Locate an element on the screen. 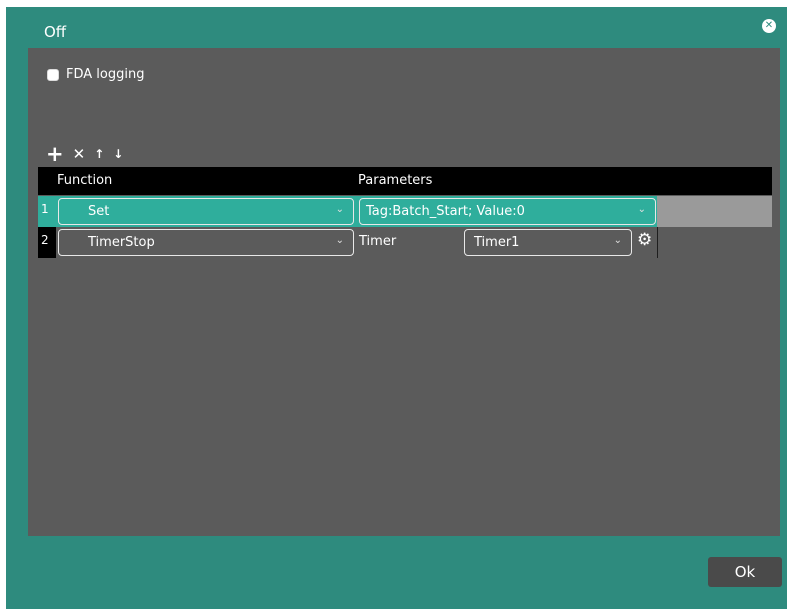  table-row: 1 Set ⌄ Tag:Batch_Start; Value:0 ⌄ is located at coordinates (405, 211).